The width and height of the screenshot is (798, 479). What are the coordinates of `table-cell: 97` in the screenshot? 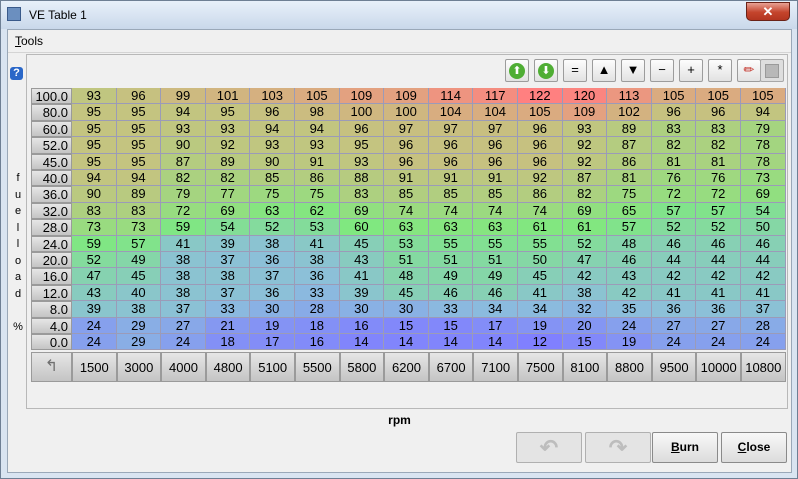 It's located at (451, 129).